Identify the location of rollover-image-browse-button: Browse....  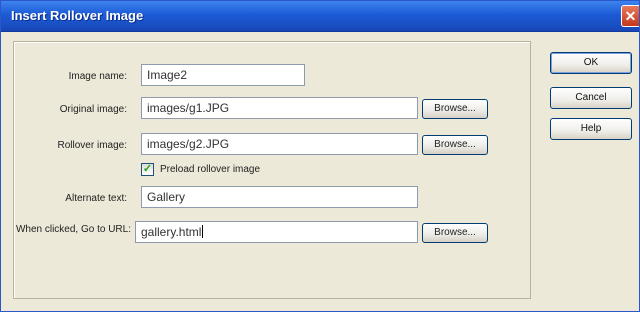
(455, 145).